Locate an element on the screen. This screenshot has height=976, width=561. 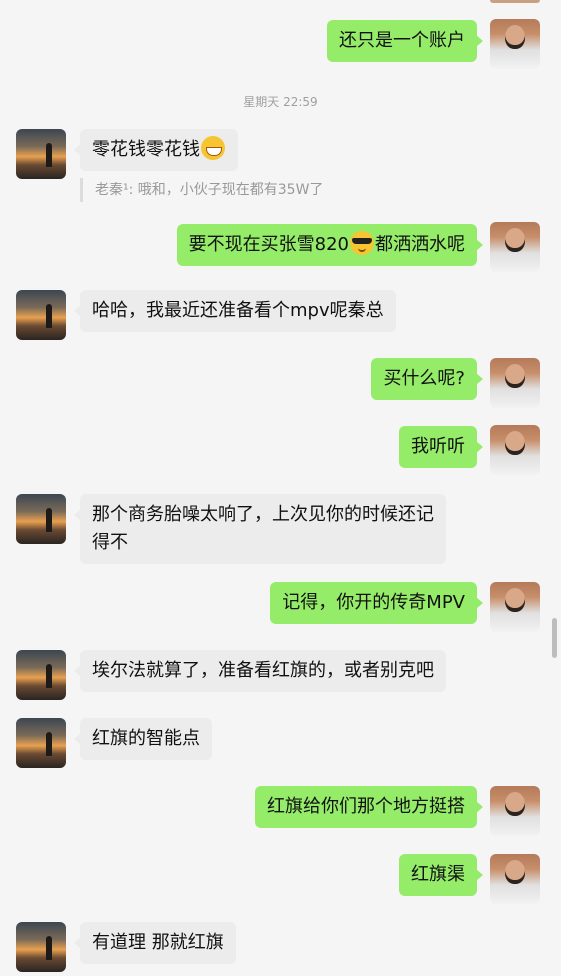
message-bubble-received: 零花钱零花钱 is located at coordinates (156, 150).